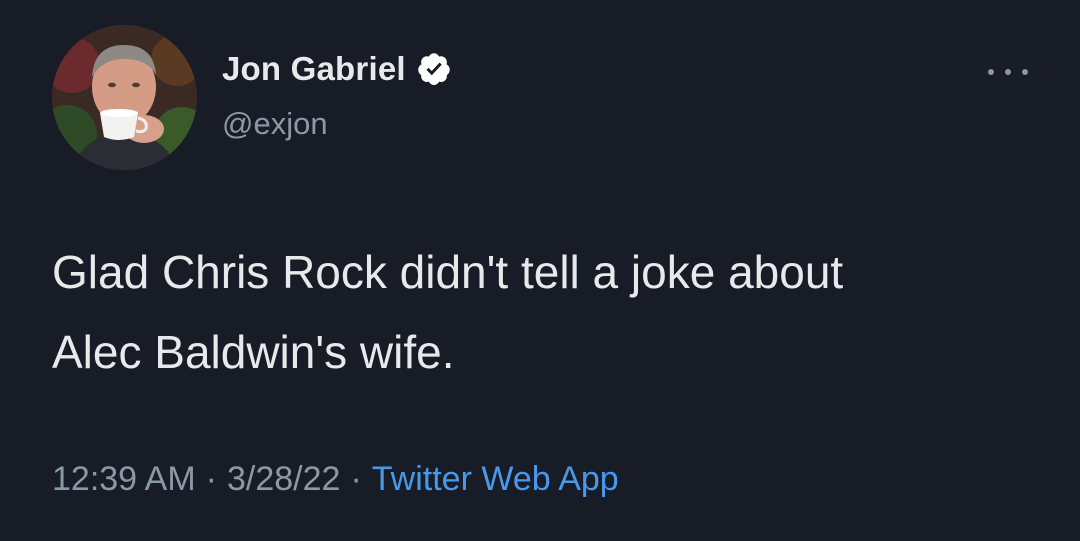  I want to click on tweet-source-link: Twitter Web App, so click(495, 479).